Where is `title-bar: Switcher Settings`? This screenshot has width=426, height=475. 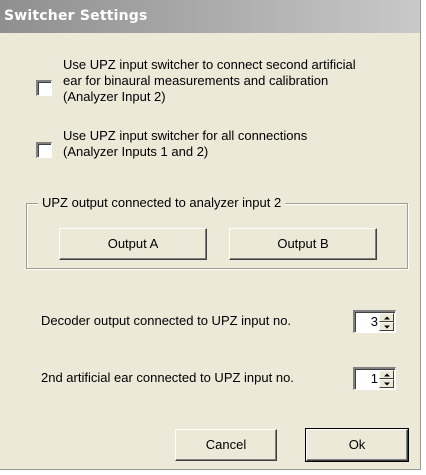 title-bar: Switcher Settings is located at coordinates (210, 16).